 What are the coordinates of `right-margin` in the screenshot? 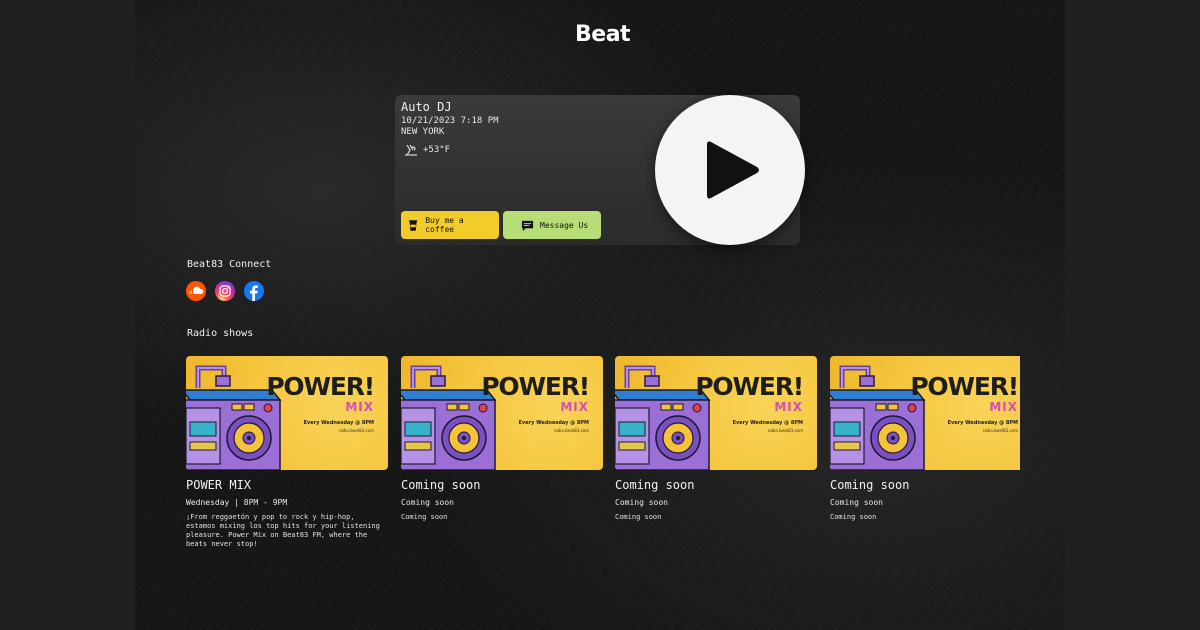 It's located at (1132, 315).